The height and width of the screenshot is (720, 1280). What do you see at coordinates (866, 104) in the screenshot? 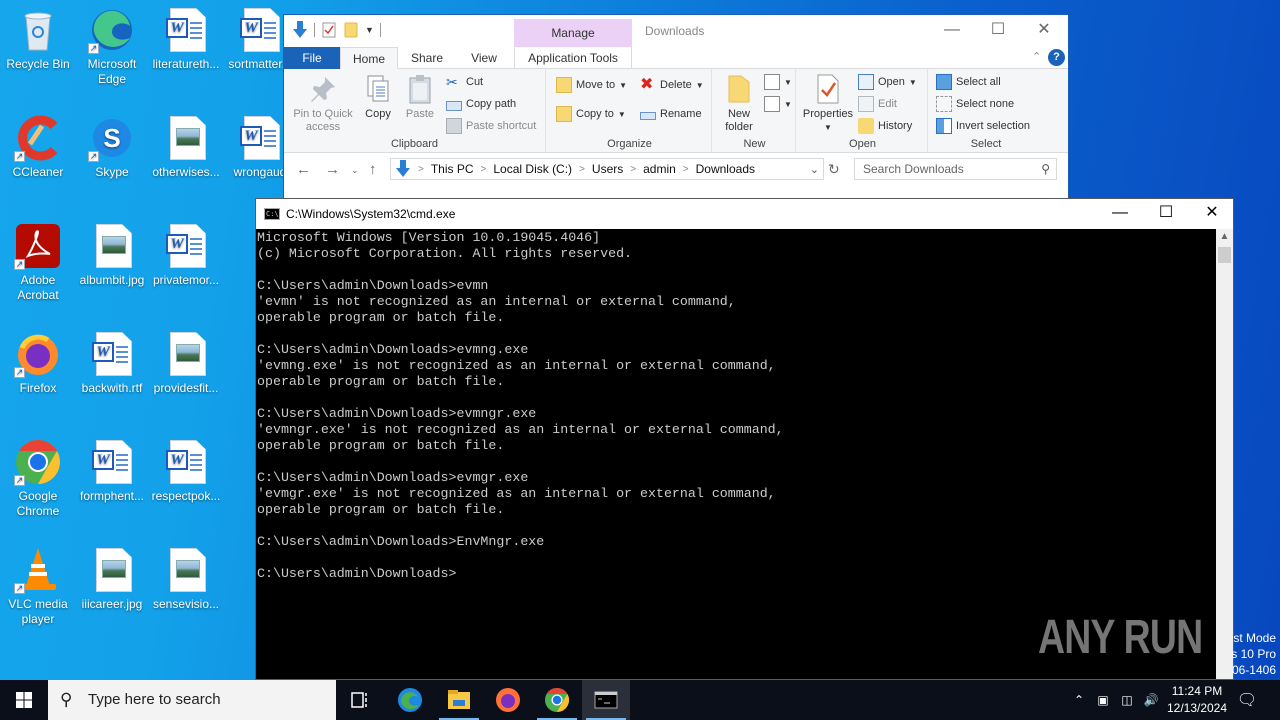
I see `edit-icon` at bounding box center [866, 104].